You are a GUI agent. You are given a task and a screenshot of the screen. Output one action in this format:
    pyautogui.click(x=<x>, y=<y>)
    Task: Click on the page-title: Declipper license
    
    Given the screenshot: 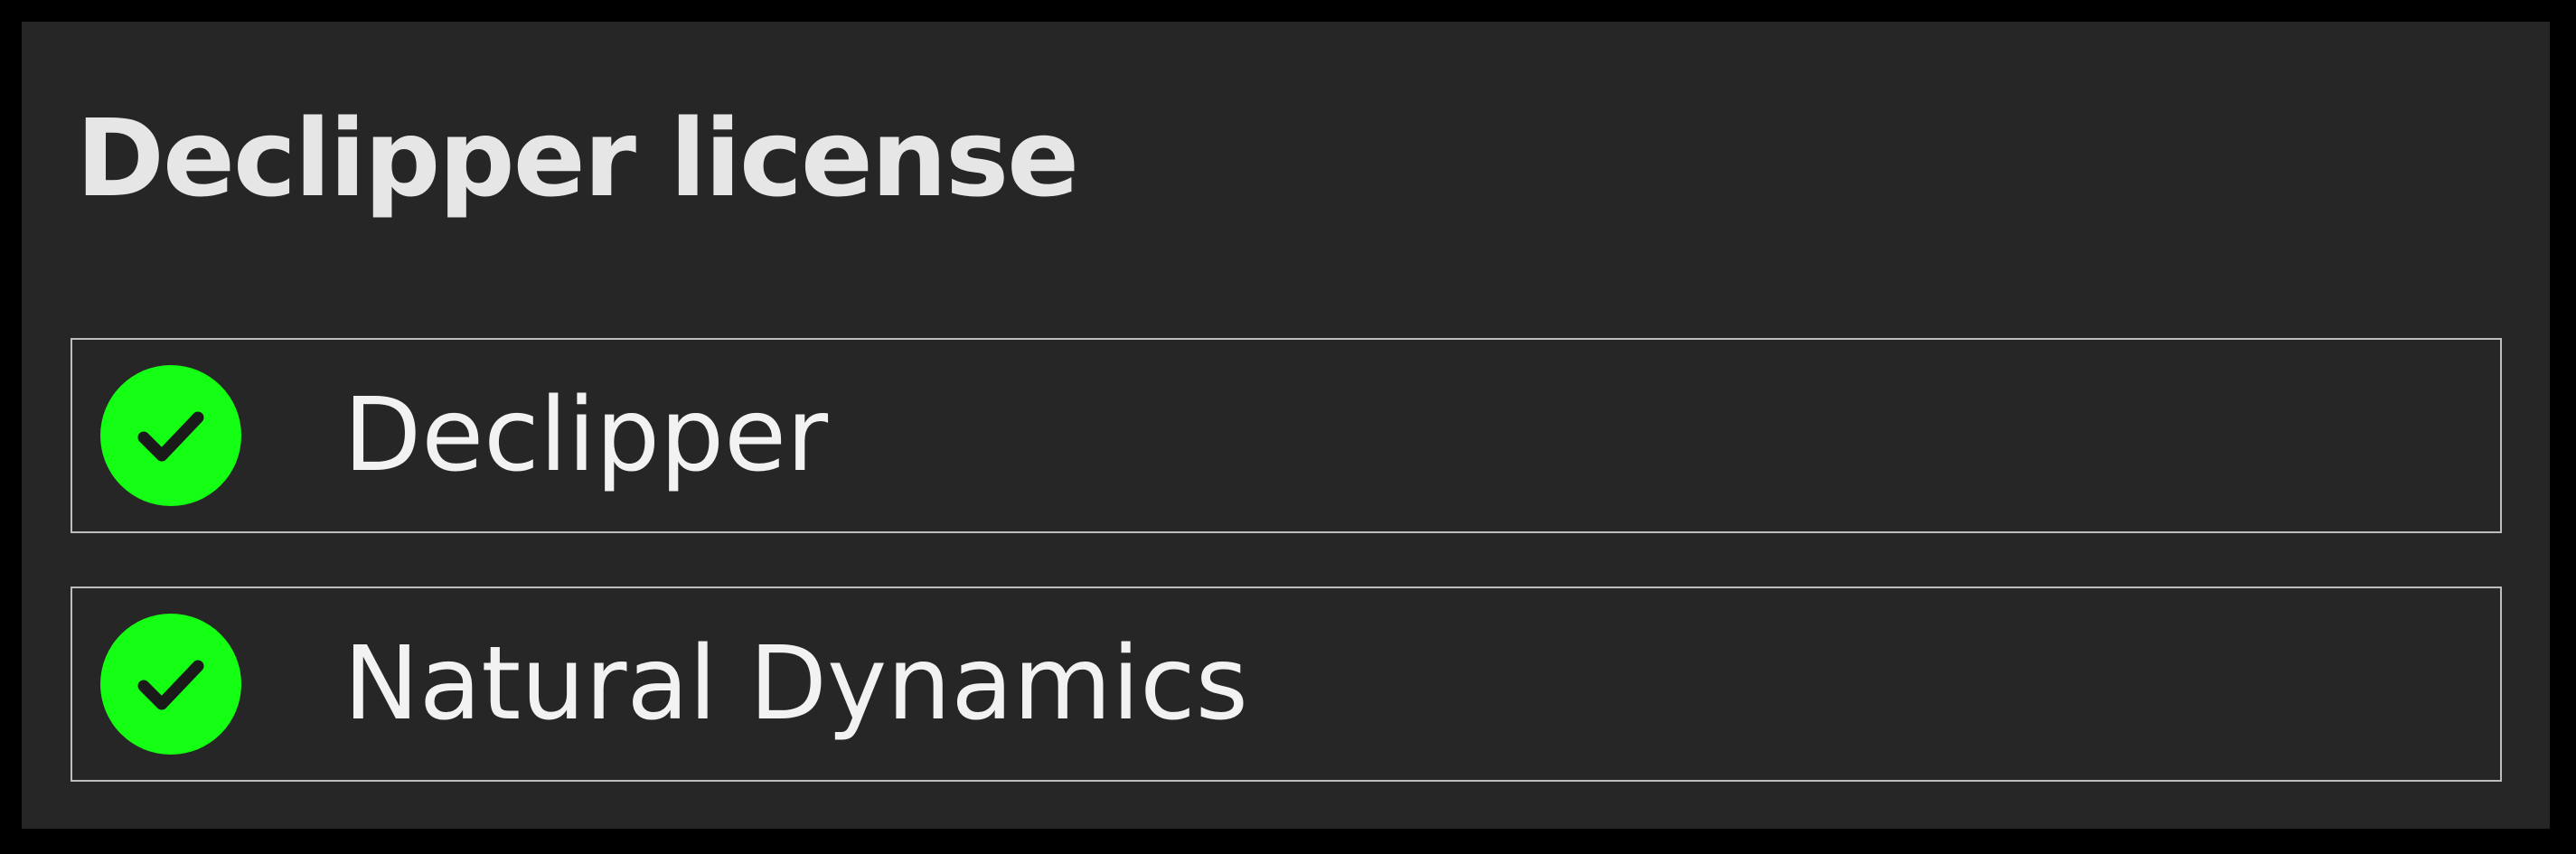 What is the action you would take?
    pyautogui.click(x=577, y=158)
    